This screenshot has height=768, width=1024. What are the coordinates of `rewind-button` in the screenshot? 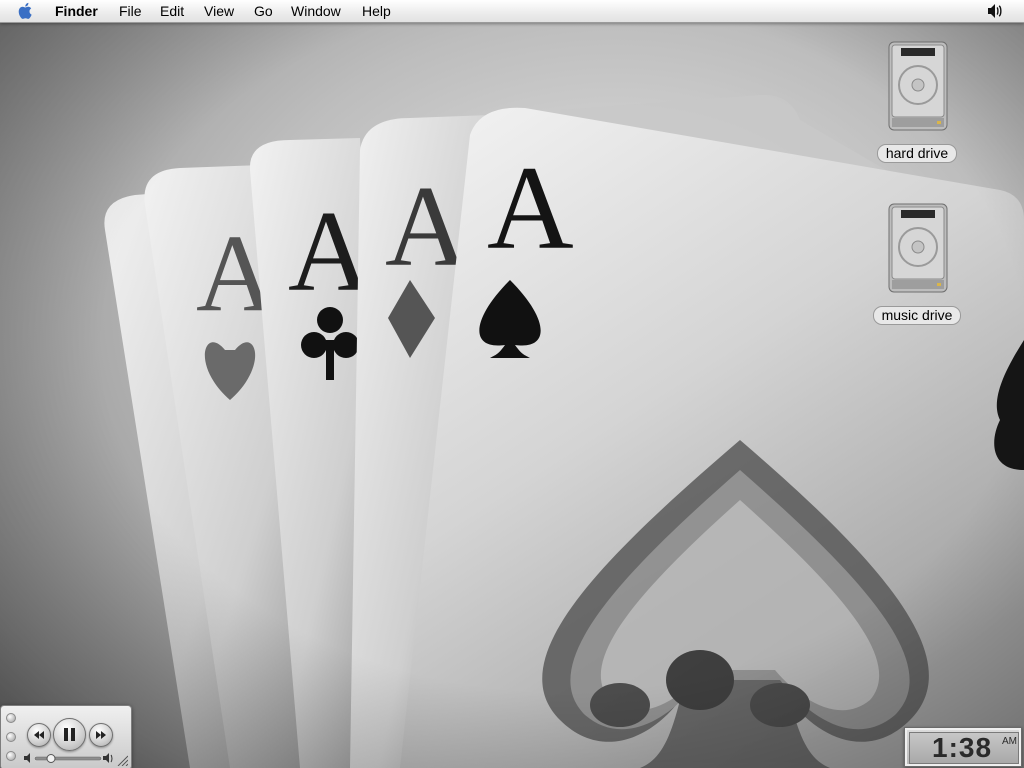 It's located at (39, 735).